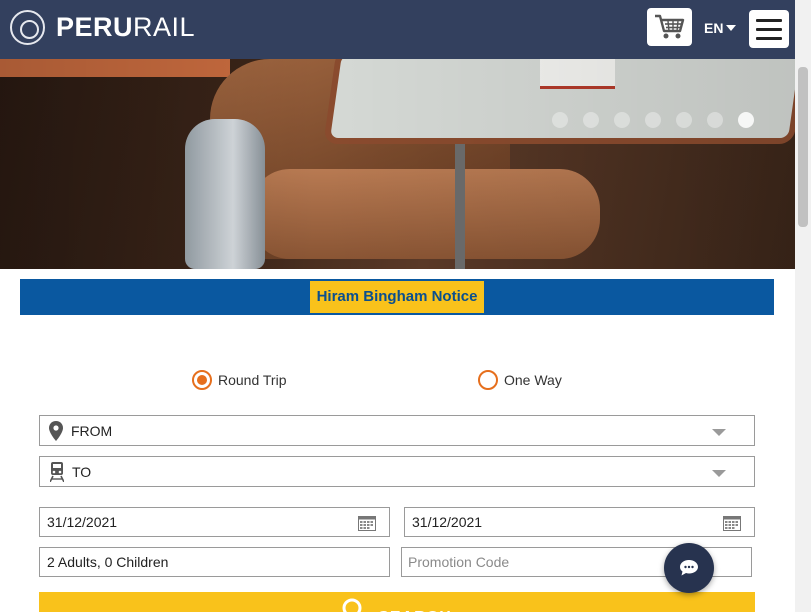  What do you see at coordinates (92, 430) in the screenshot?
I see `from-label: FROM` at bounding box center [92, 430].